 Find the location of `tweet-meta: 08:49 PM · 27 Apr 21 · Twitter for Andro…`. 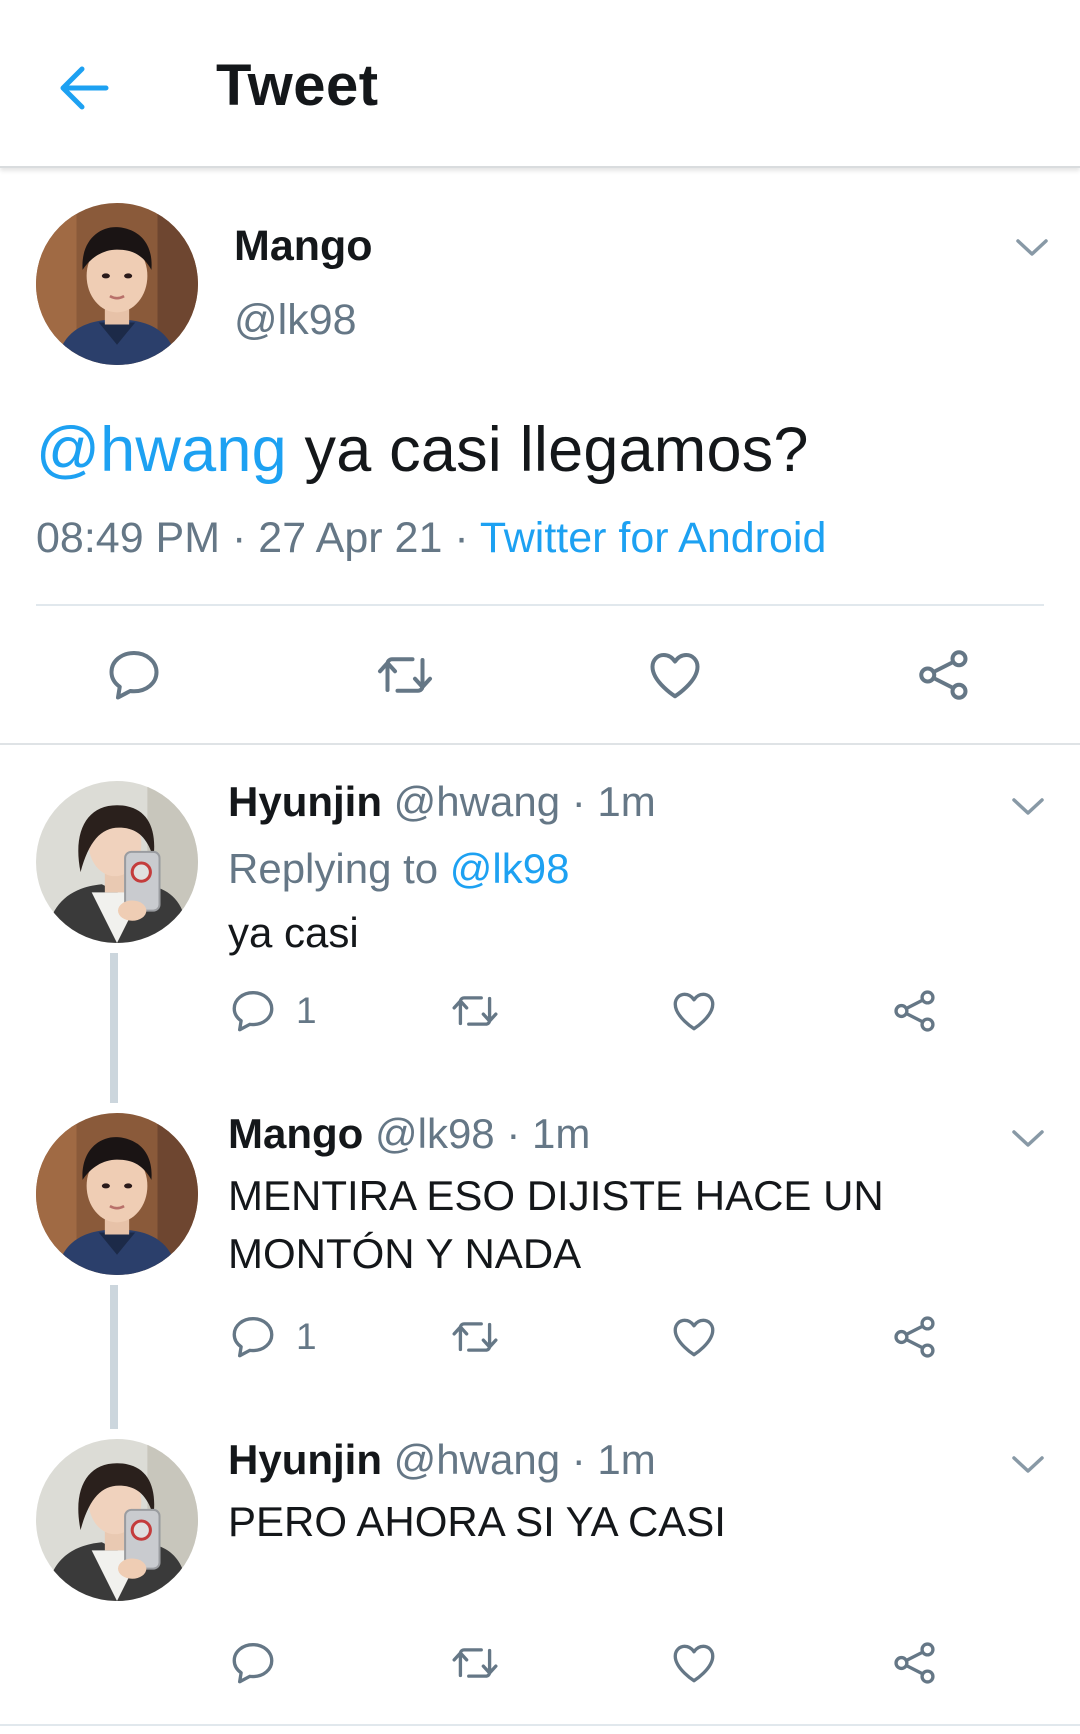

tweet-meta: 08:49 PM · 27 Apr 21 · Twitter for Andro… is located at coordinates (431, 538).